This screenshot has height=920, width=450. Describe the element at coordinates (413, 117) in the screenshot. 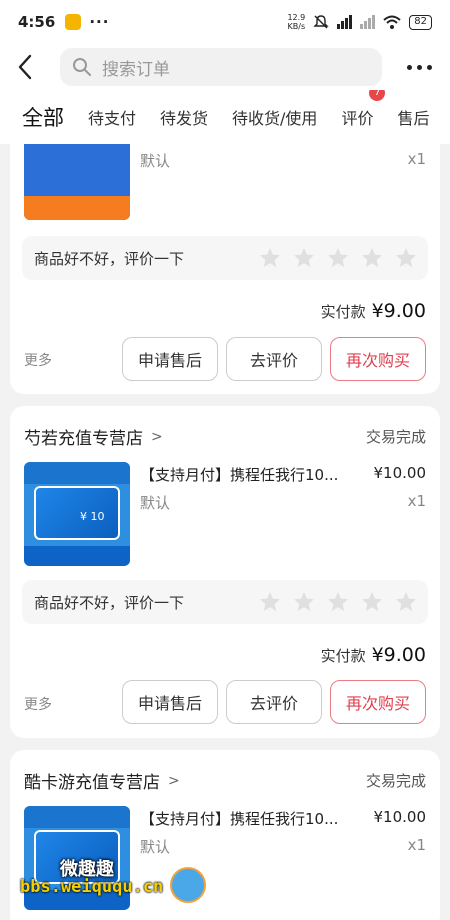

I see `tab-after-sales: 售后` at that location.